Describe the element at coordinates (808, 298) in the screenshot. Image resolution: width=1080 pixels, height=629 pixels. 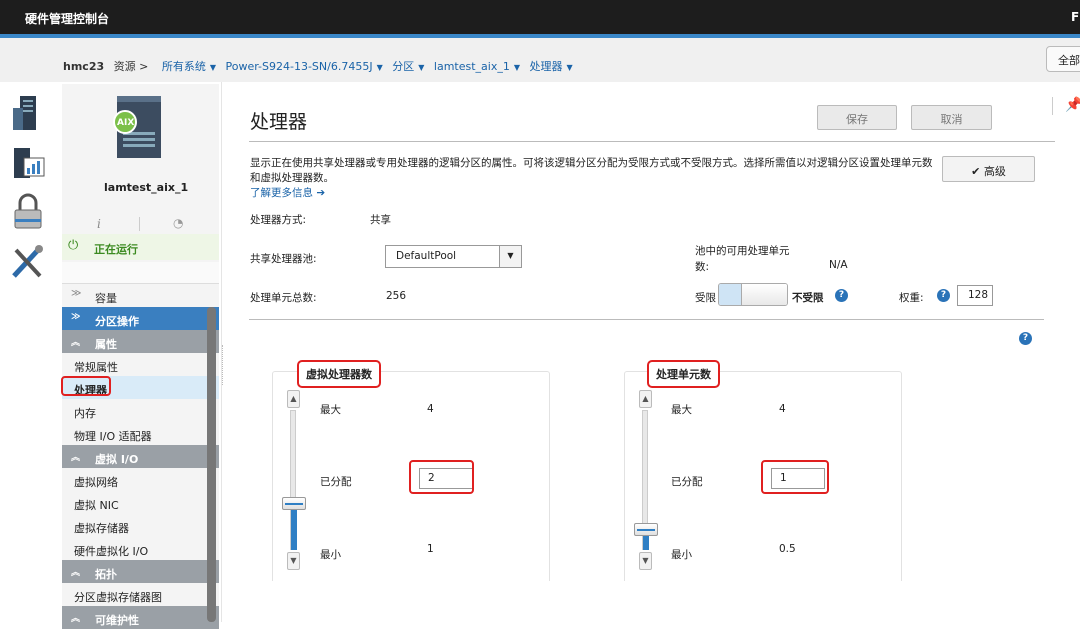
I see `uncapped-label: 不受限` at that location.